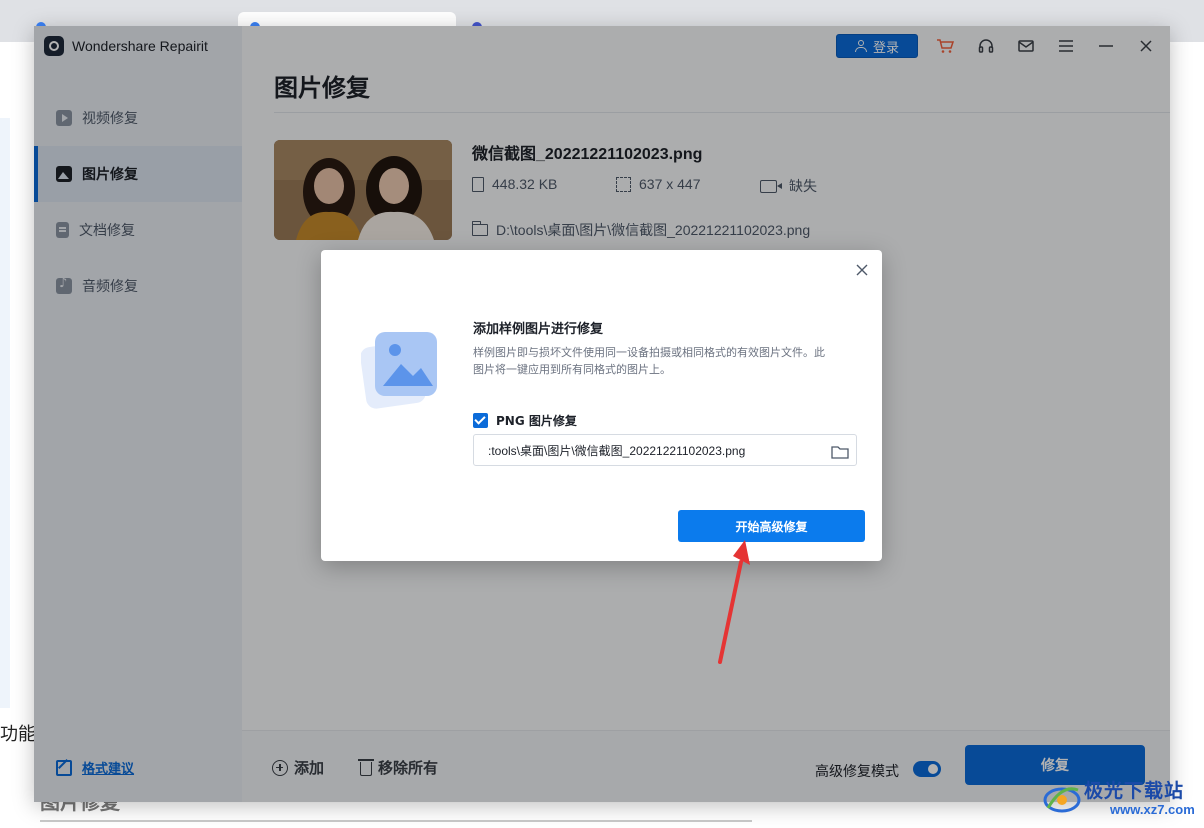 The height and width of the screenshot is (828, 1204). I want to click on watermark-url: www.xz7.com, so click(1152, 809).